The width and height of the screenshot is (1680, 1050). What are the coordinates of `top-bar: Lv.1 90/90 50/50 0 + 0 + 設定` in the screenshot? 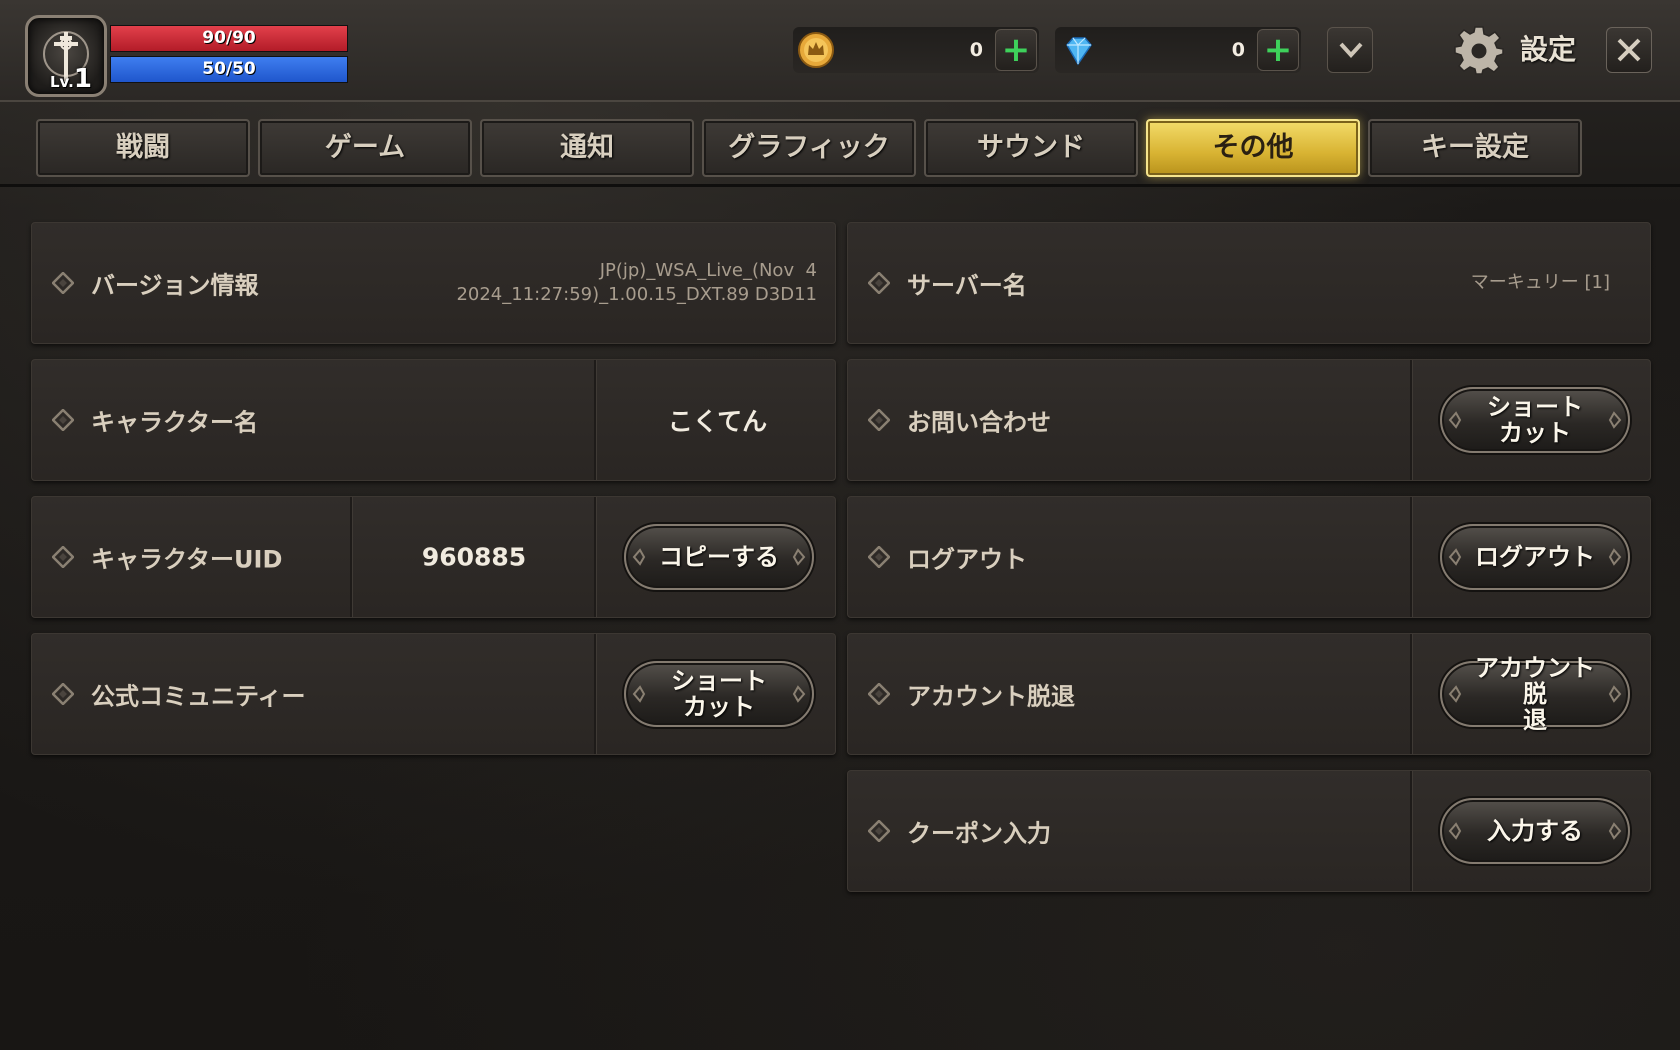 It's located at (840, 51).